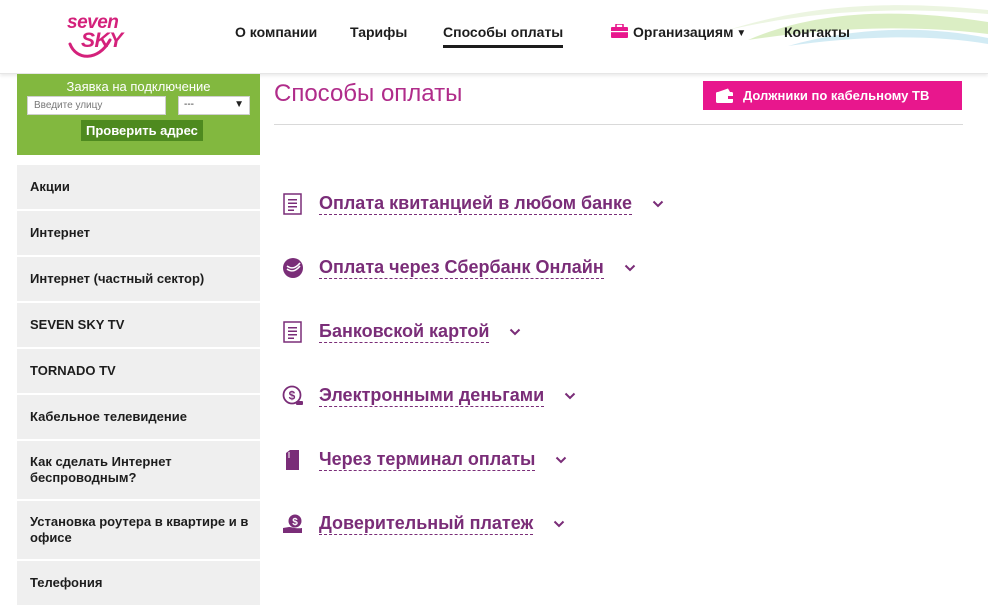 The image size is (988, 611). What do you see at coordinates (741, 33) in the screenshot?
I see `caret-down-icon: ▼` at bounding box center [741, 33].